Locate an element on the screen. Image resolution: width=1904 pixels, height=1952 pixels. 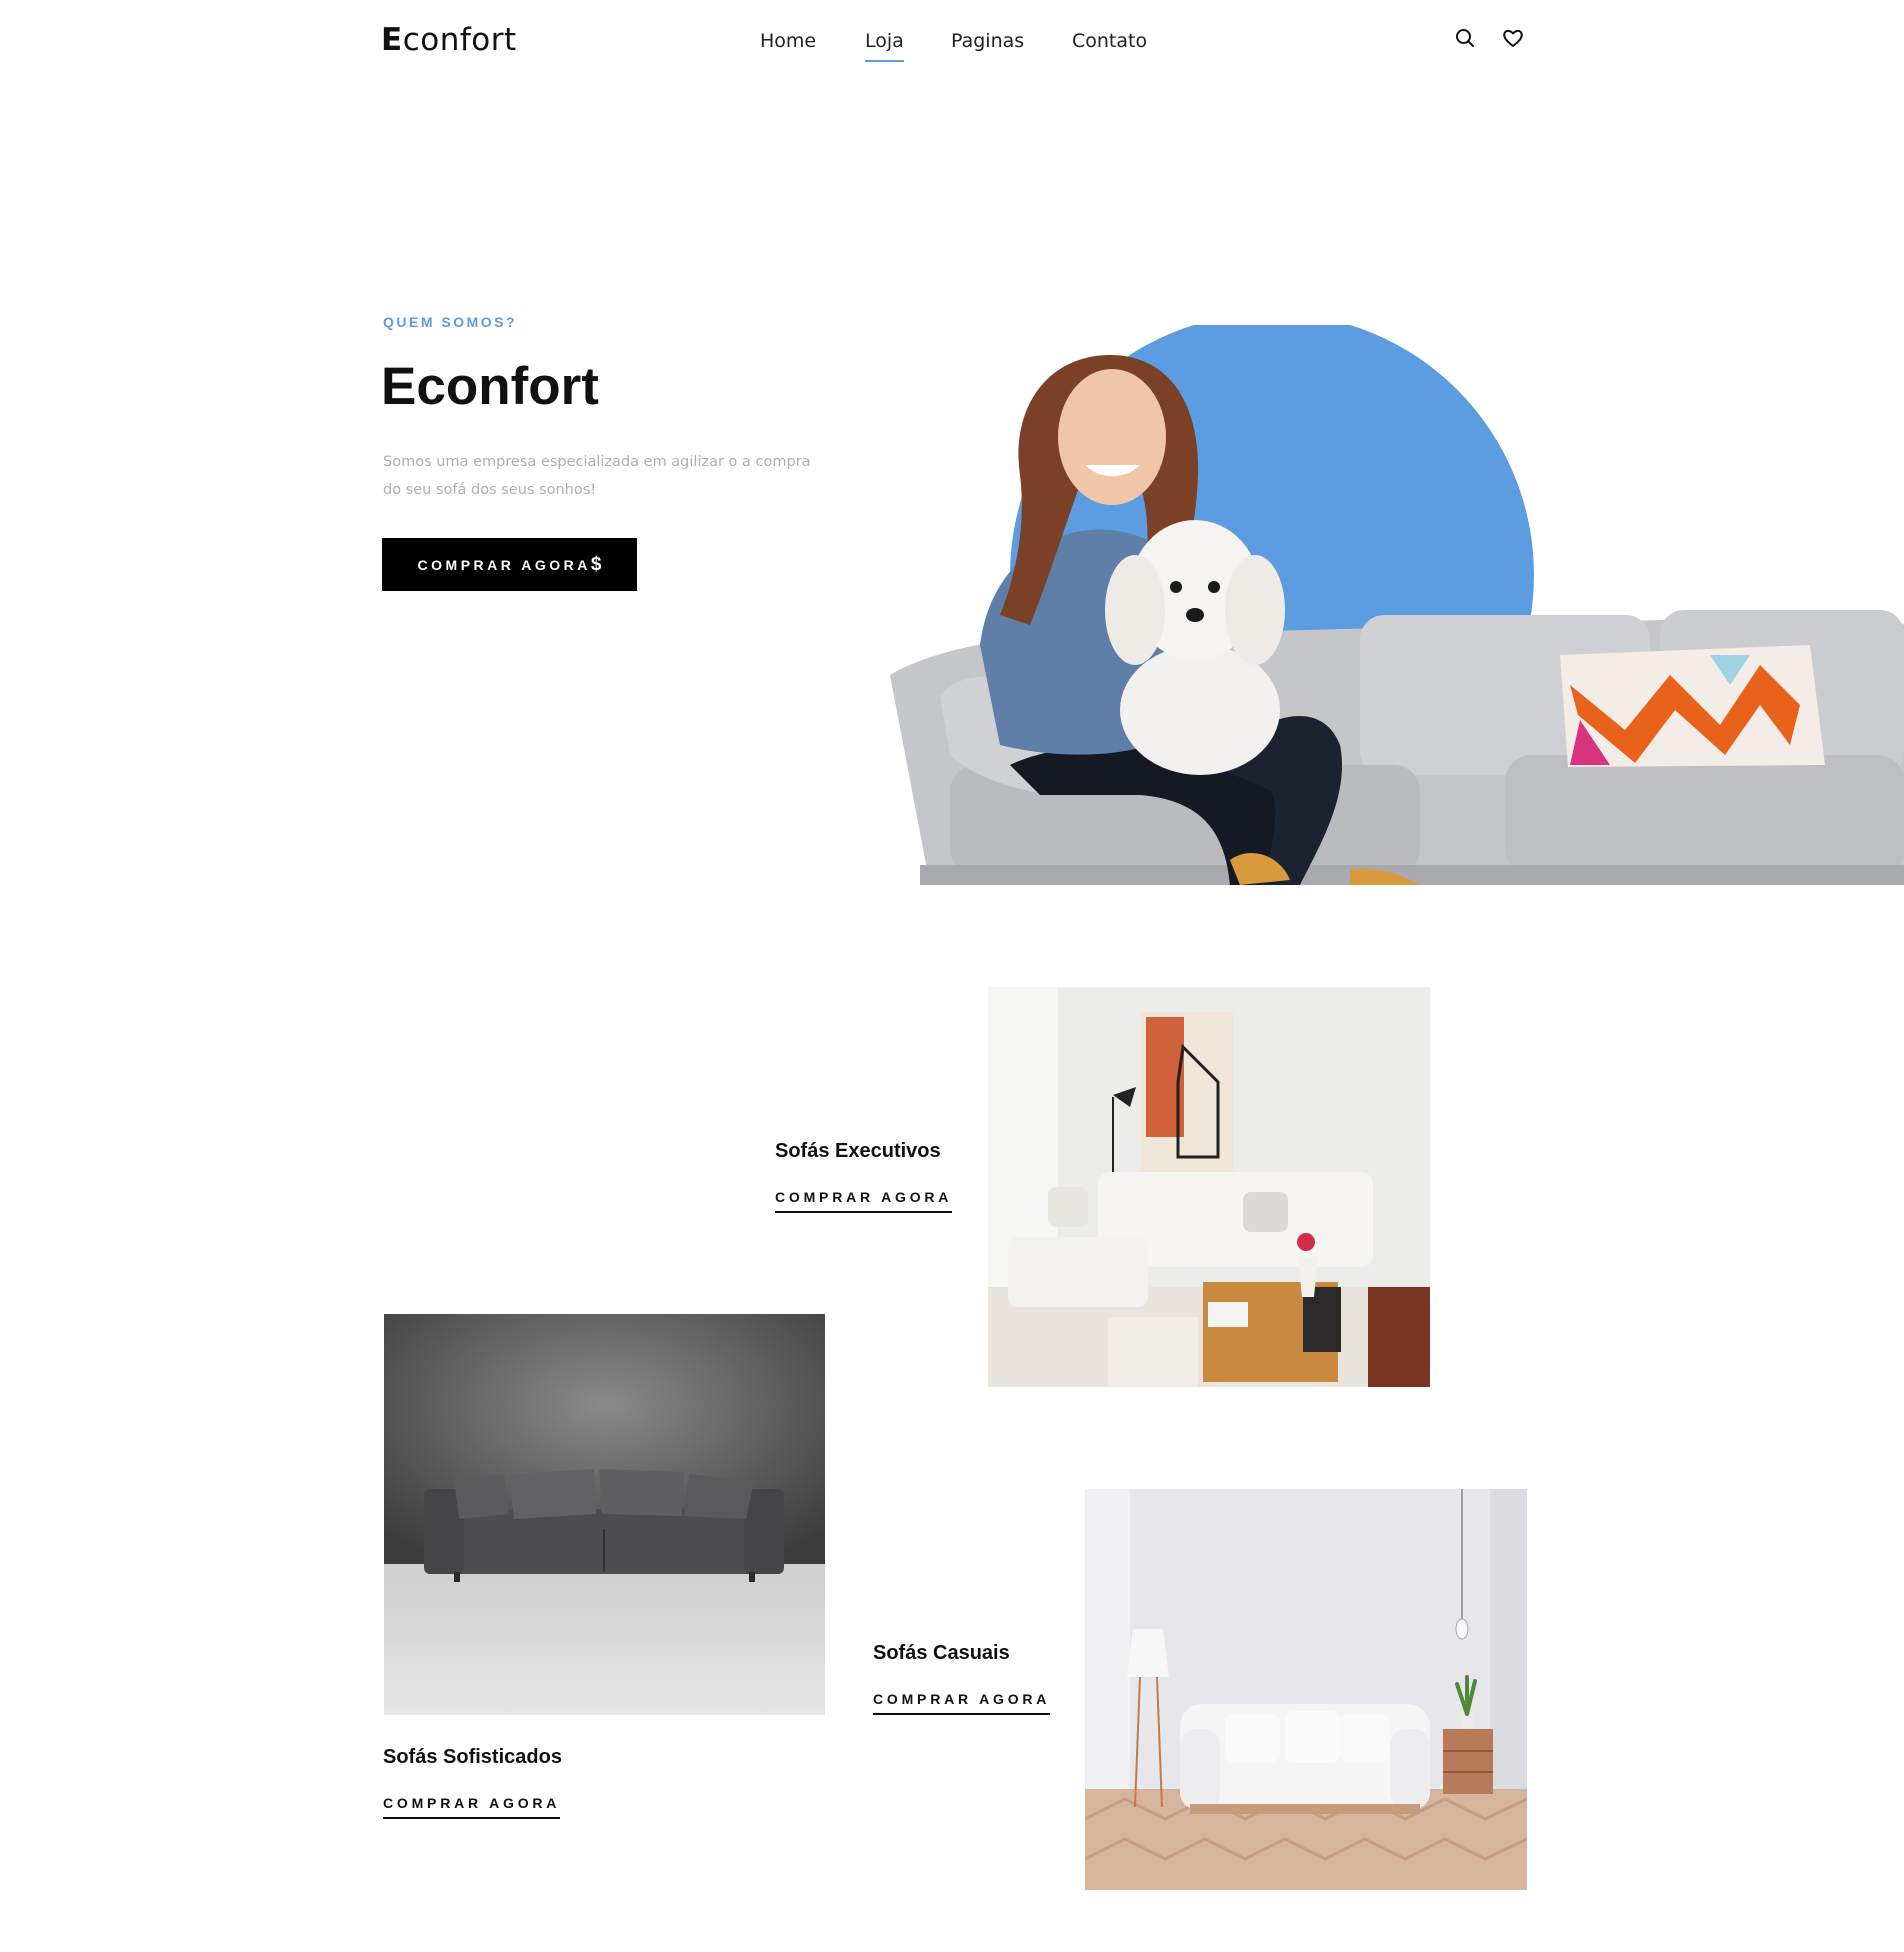
search-icon is located at coordinates (1465, 38).